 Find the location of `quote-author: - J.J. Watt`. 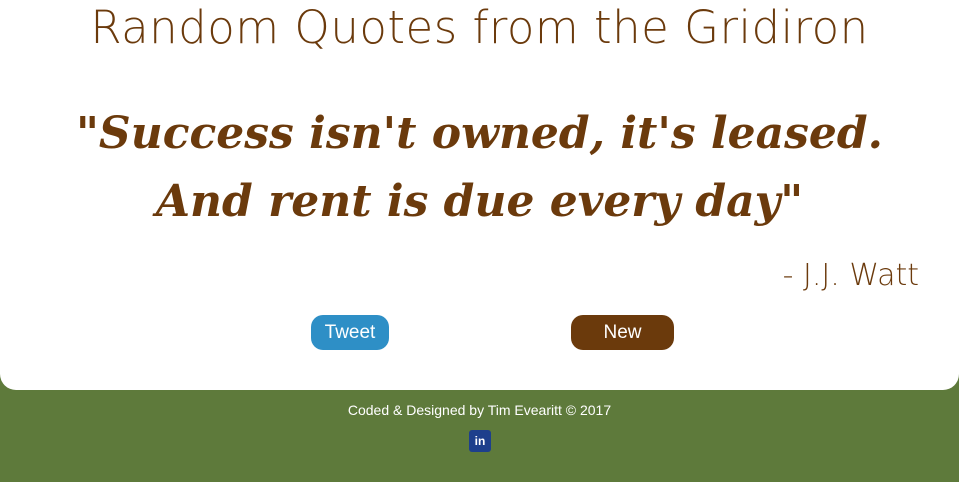

quote-author: - J.J. Watt is located at coordinates (850, 275).